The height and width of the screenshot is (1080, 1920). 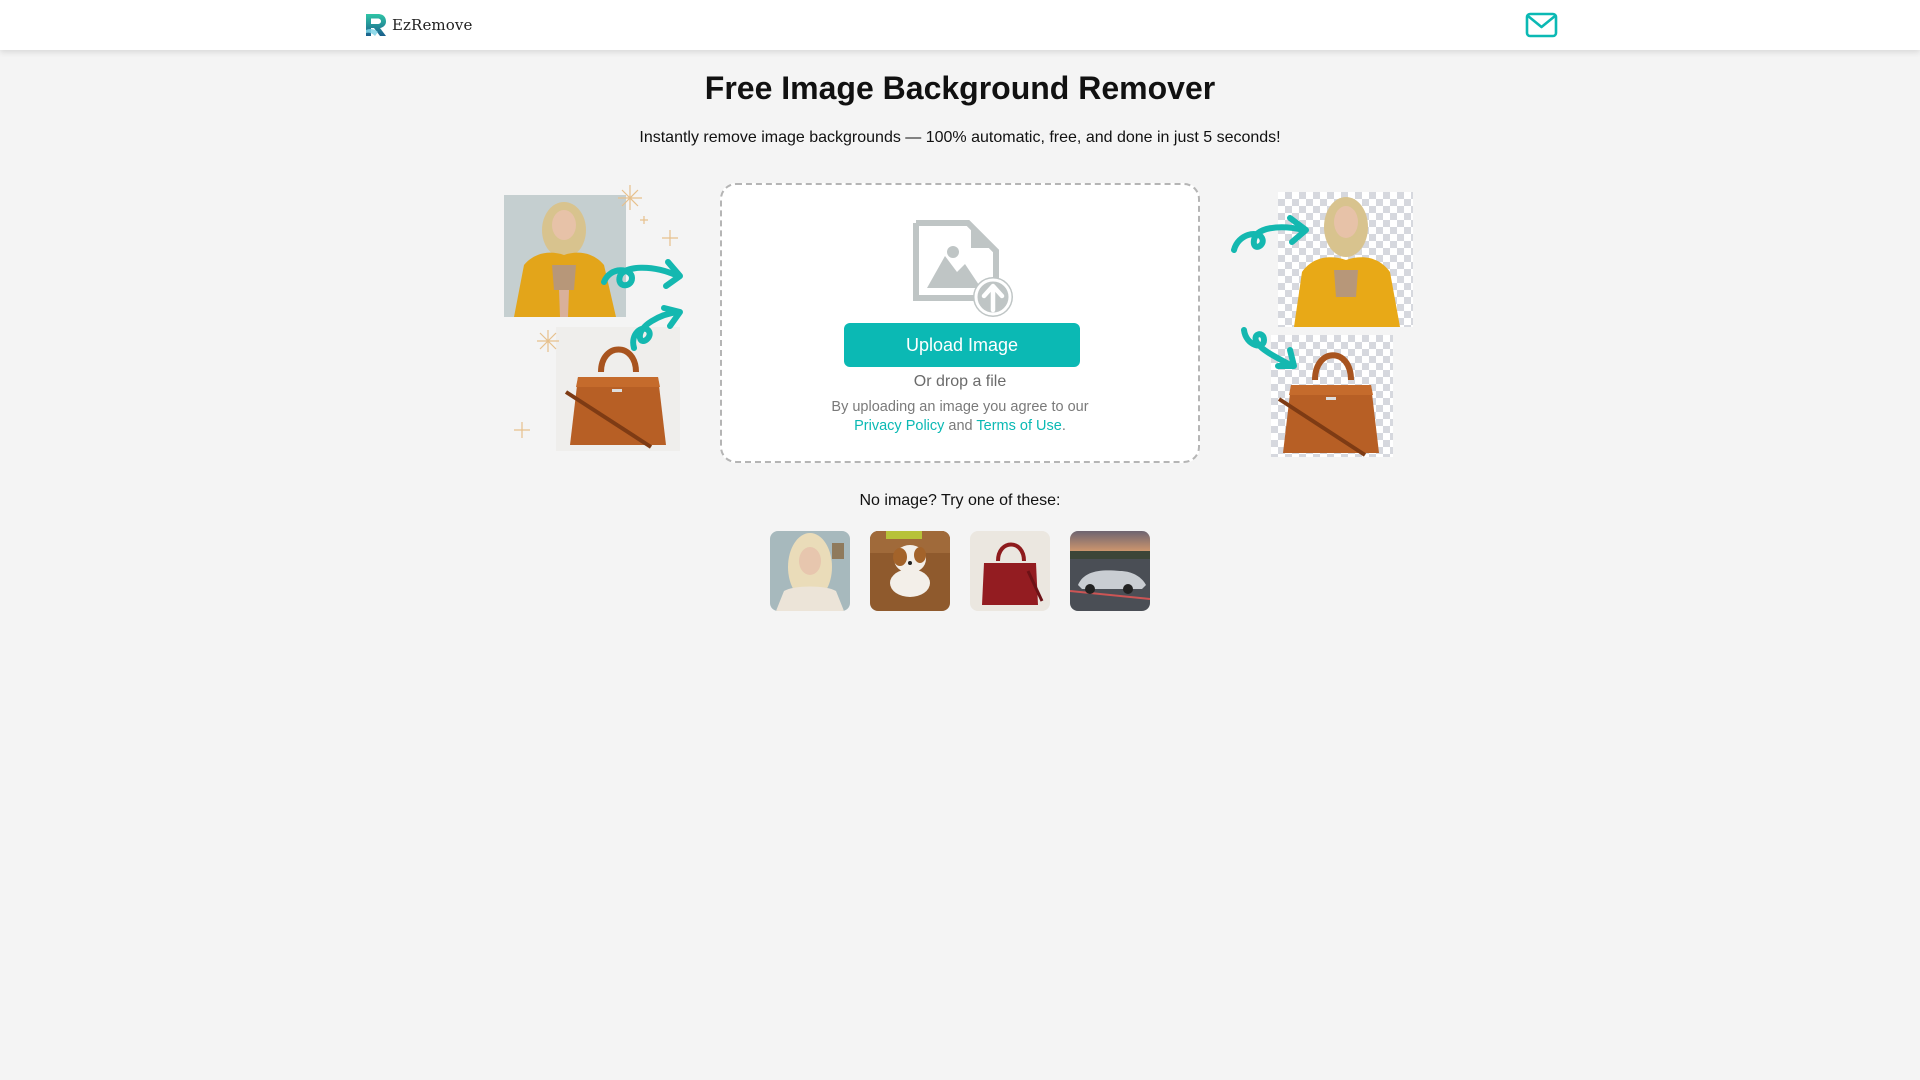 What do you see at coordinates (960, 381) in the screenshot?
I see `drop-file-hint: Or drop a file` at bounding box center [960, 381].